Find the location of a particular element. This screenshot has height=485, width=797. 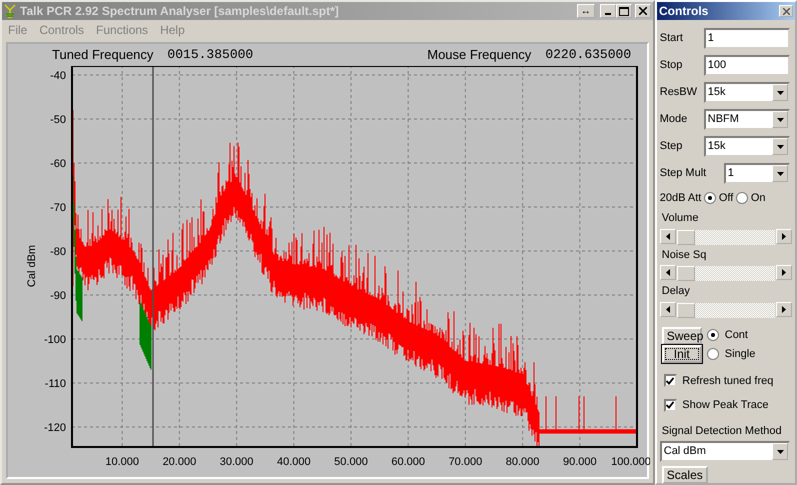

radio-label: Cont is located at coordinates (736, 335).